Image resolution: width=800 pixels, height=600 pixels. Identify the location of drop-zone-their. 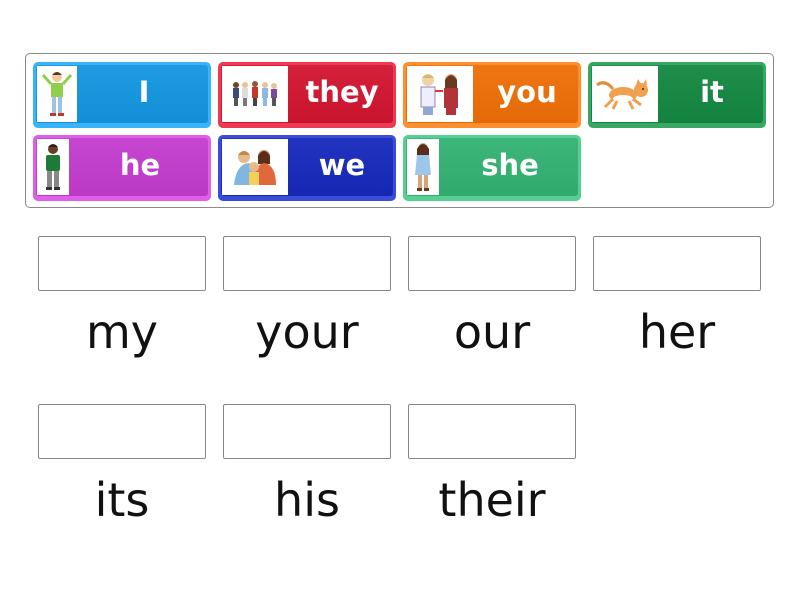
(492, 431).